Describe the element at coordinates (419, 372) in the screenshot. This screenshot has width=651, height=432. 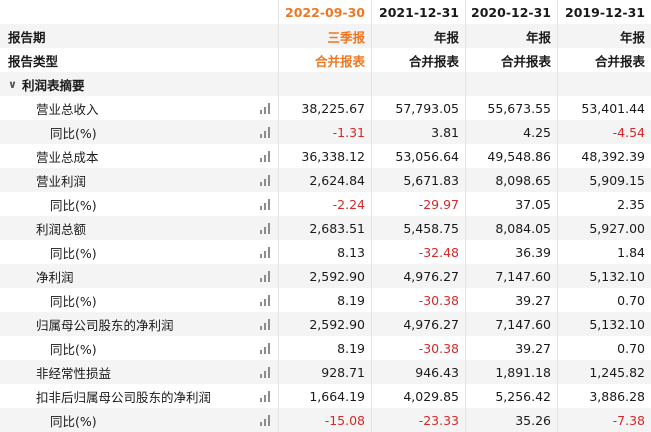
I see `value-cell: 946.43` at that location.